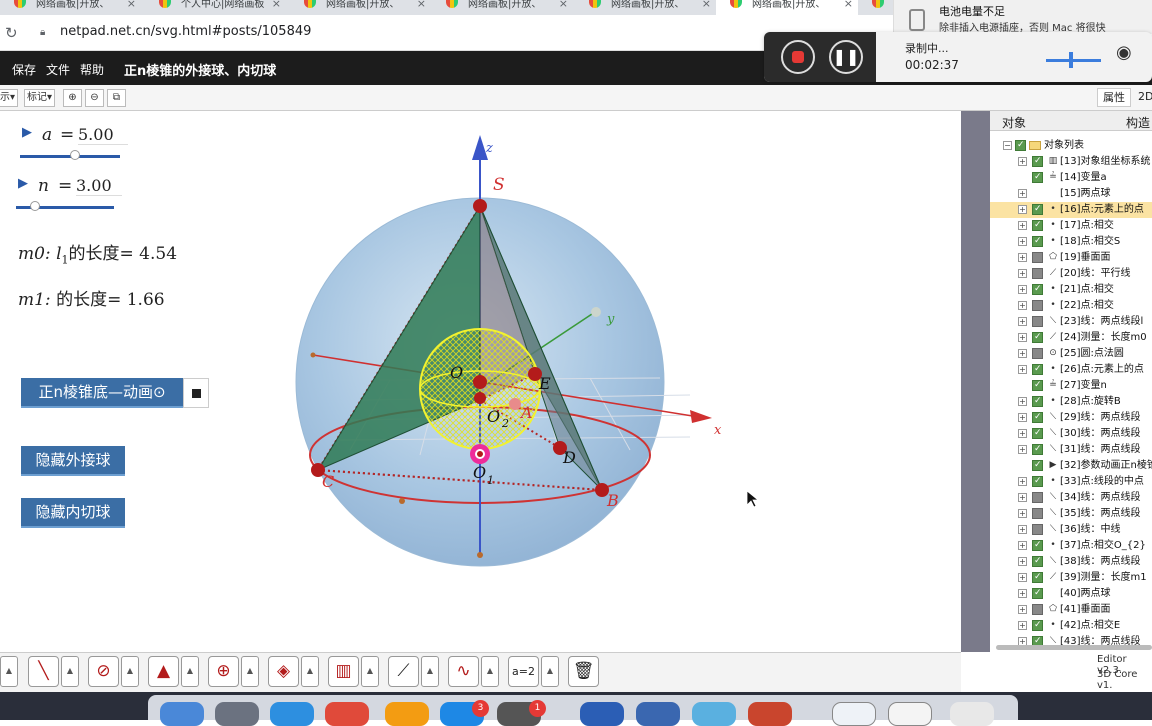 The image size is (1152, 726). Describe the element at coordinates (35, 206) in the screenshot. I see `slider-n-knob` at that location.